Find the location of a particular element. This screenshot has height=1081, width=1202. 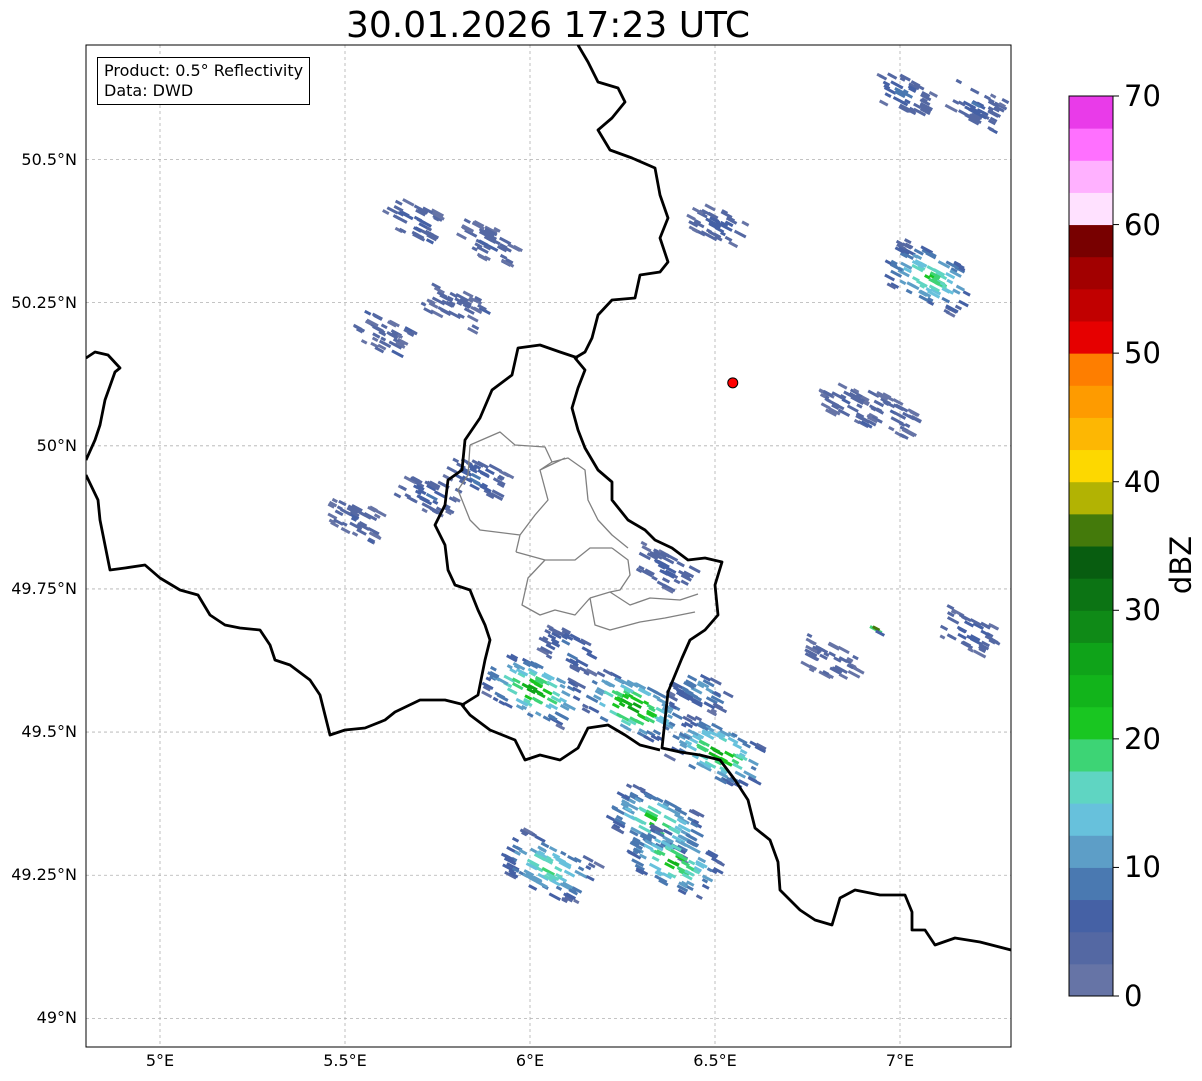

lon-tick-label: 7°E is located at coordinates (900, 1060).